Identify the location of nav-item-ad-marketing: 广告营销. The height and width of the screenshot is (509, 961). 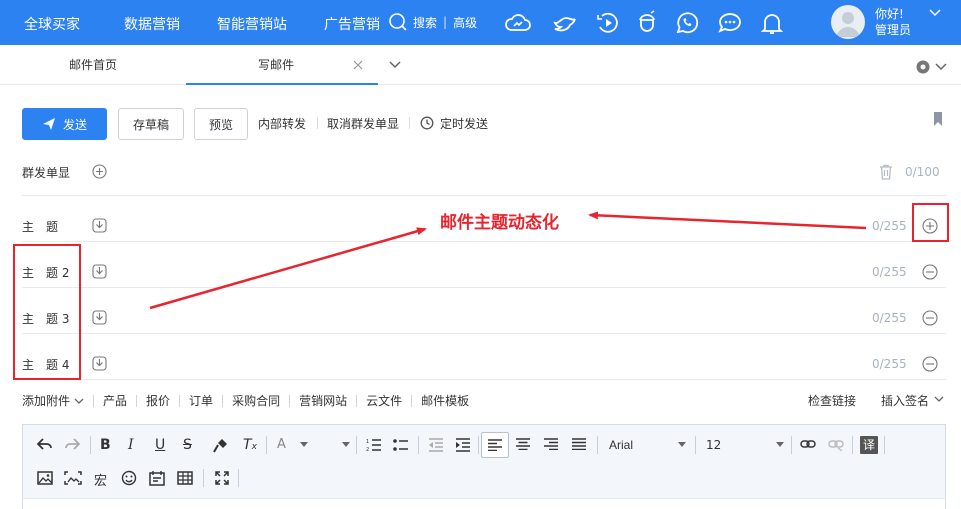
(352, 24).